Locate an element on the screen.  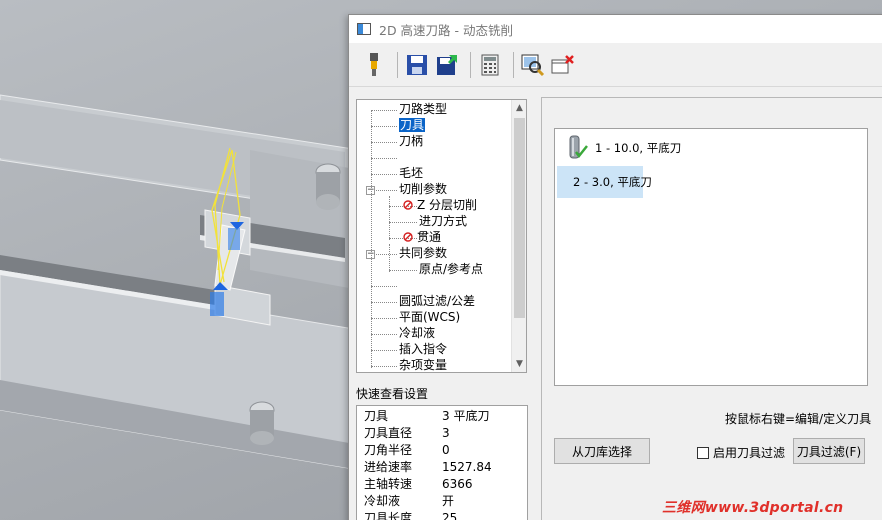
preview-icon is located at coordinates (533, 65).